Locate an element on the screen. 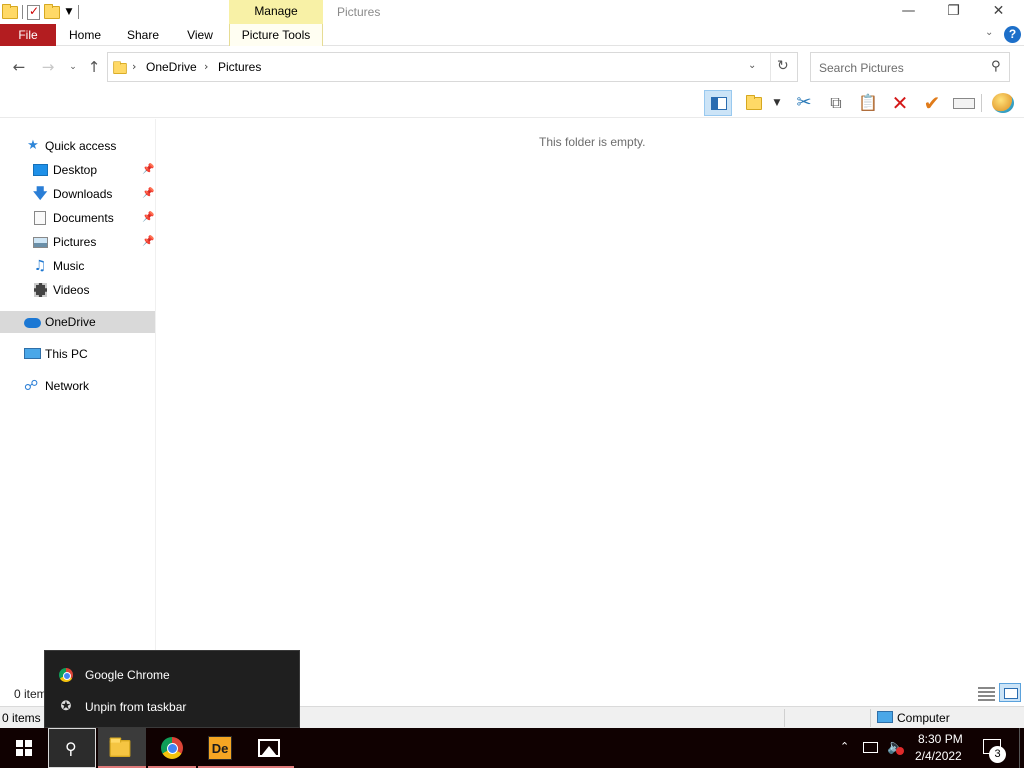  show-hidden-icons-icon: ⌃ is located at coordinates (844, 746).